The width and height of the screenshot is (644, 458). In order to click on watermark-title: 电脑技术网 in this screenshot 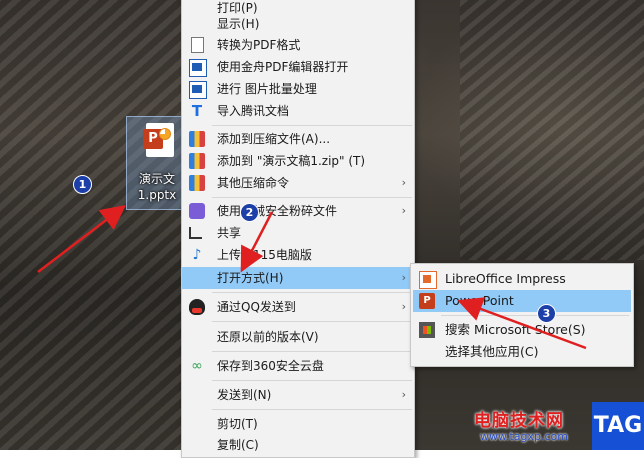, I will do `click(519, 421)`.